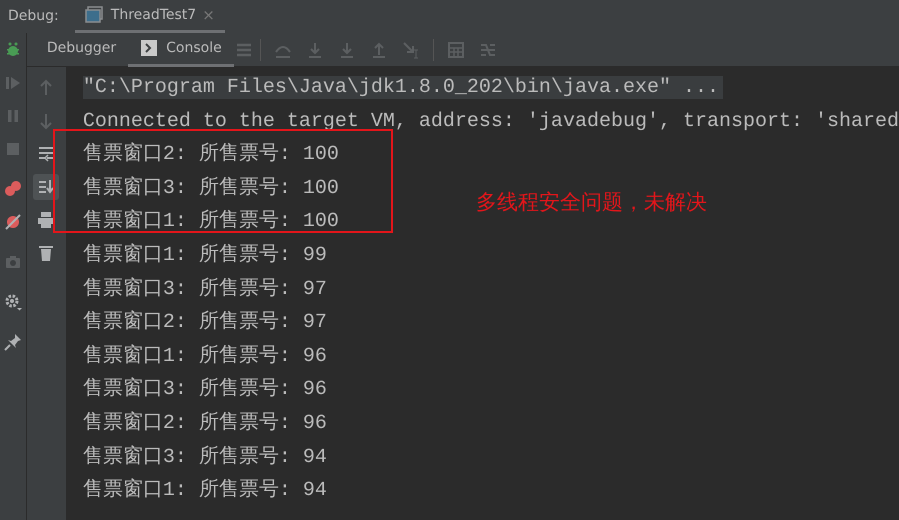  What do you see at coordinates (456, 50) in the screenshot?
I see `calculator-icon` at bounding box center [456, 50].